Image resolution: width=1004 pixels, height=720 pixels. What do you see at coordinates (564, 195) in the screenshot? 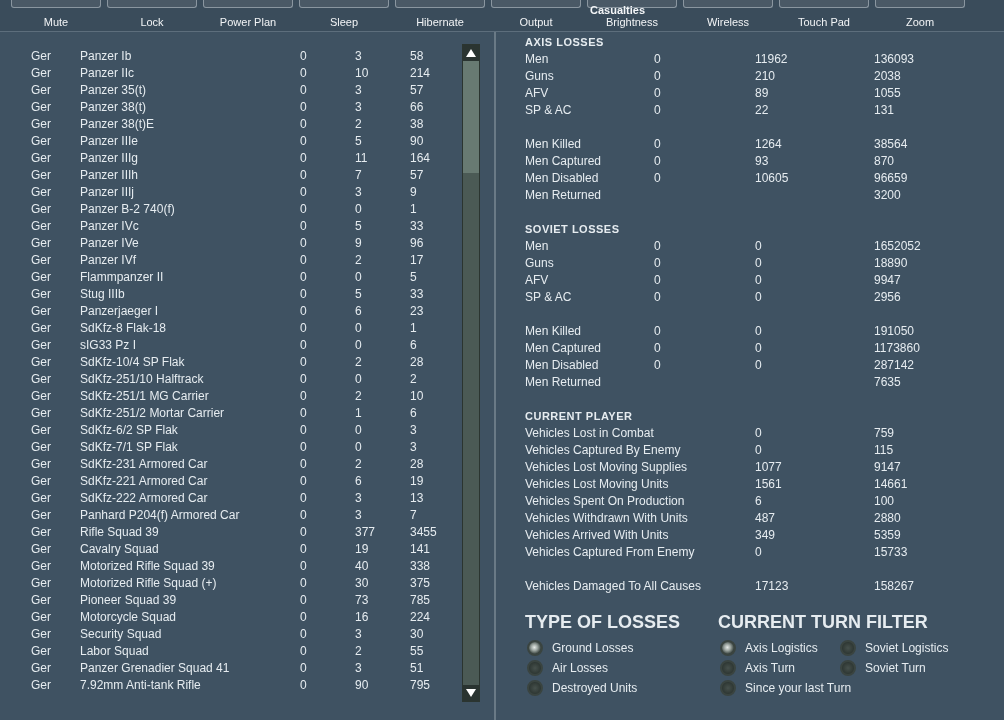
I see `stat-label: Men Returned` at bounding box center [564, 195].